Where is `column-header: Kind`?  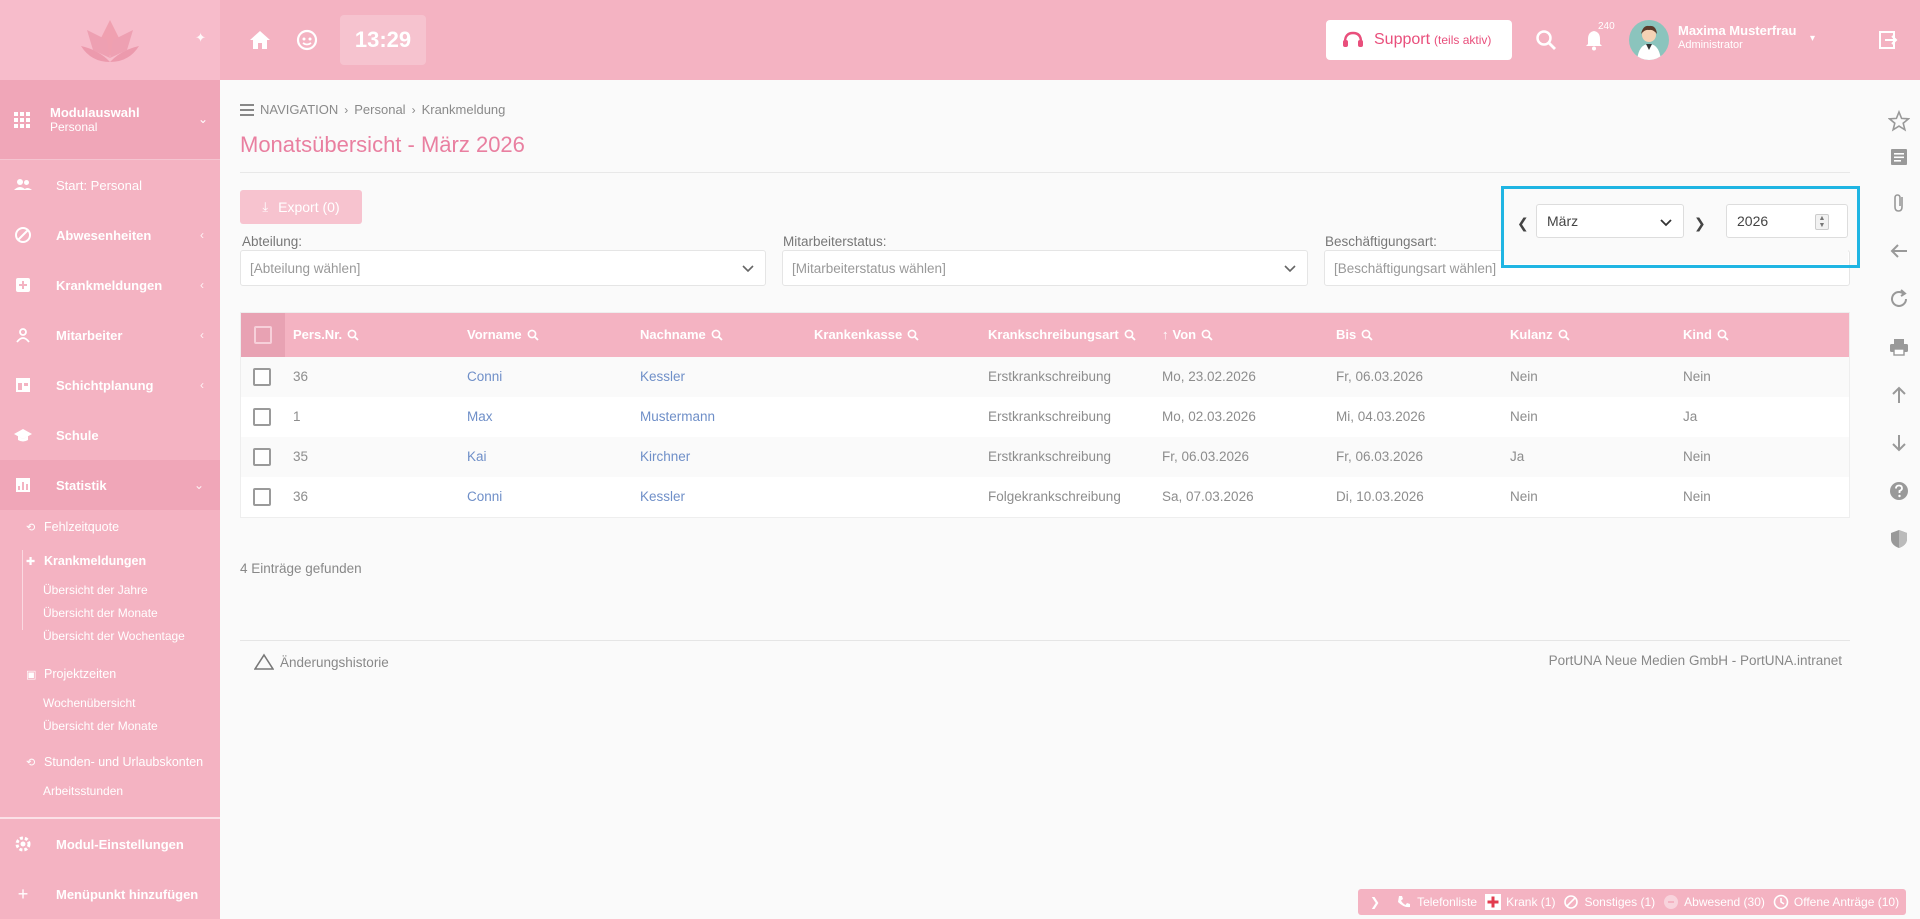
column-header: Kind is located at coordinates (1706, 334).